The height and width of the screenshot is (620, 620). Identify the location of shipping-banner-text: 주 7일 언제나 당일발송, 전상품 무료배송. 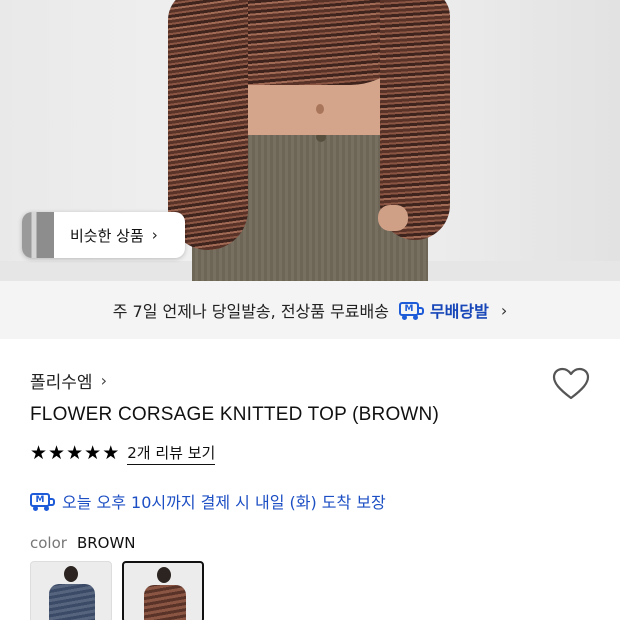
(250, 311).